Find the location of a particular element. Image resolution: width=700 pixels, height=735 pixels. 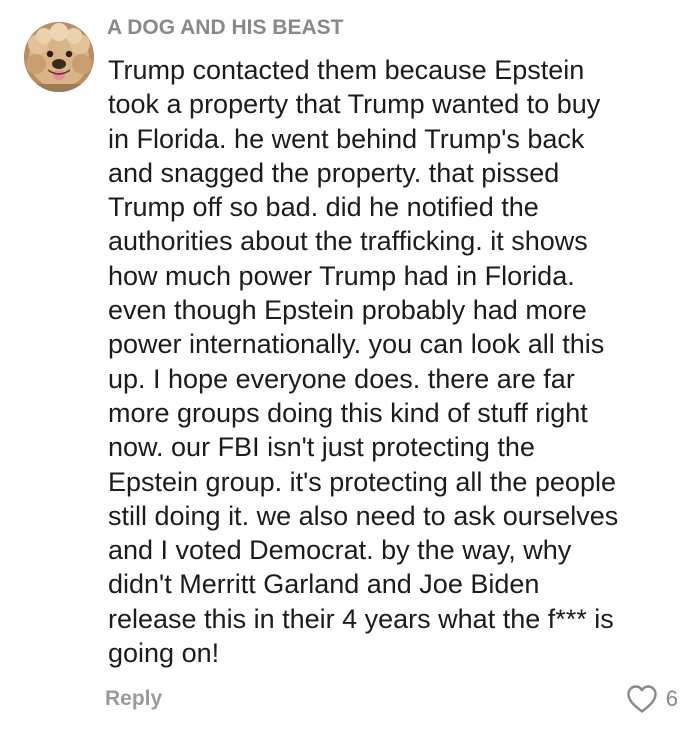

dog-avatar-icon is located at coordinates (59, 57).